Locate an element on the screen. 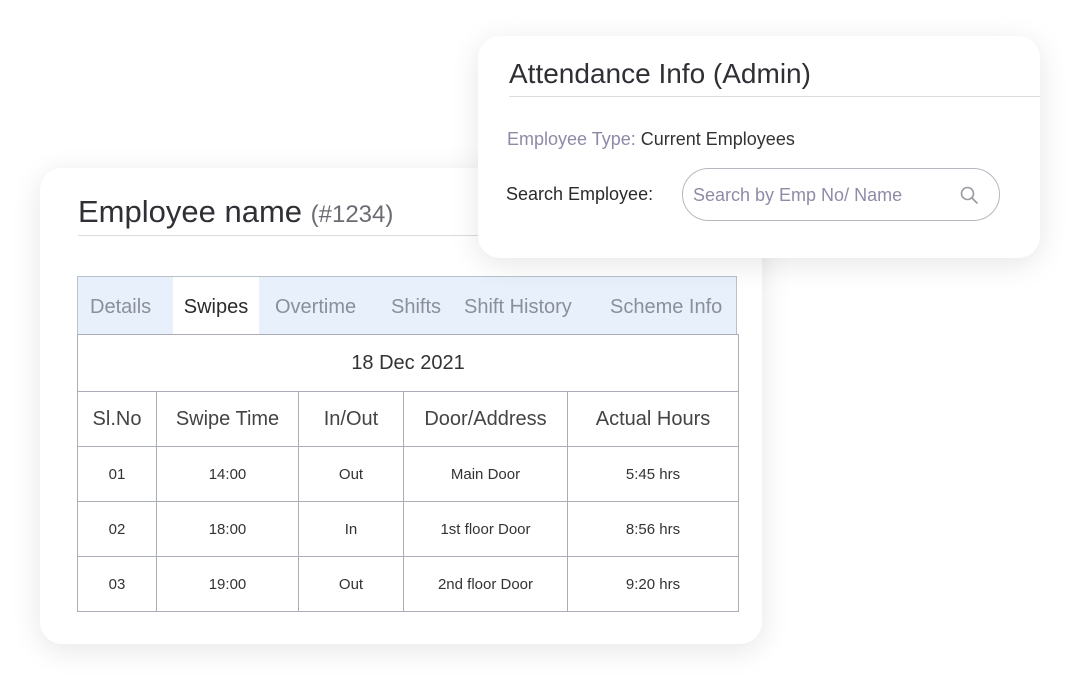 The image size is (1080, 696). tab-scheme-info: Scheme Info is located at coordinates (666, 306).